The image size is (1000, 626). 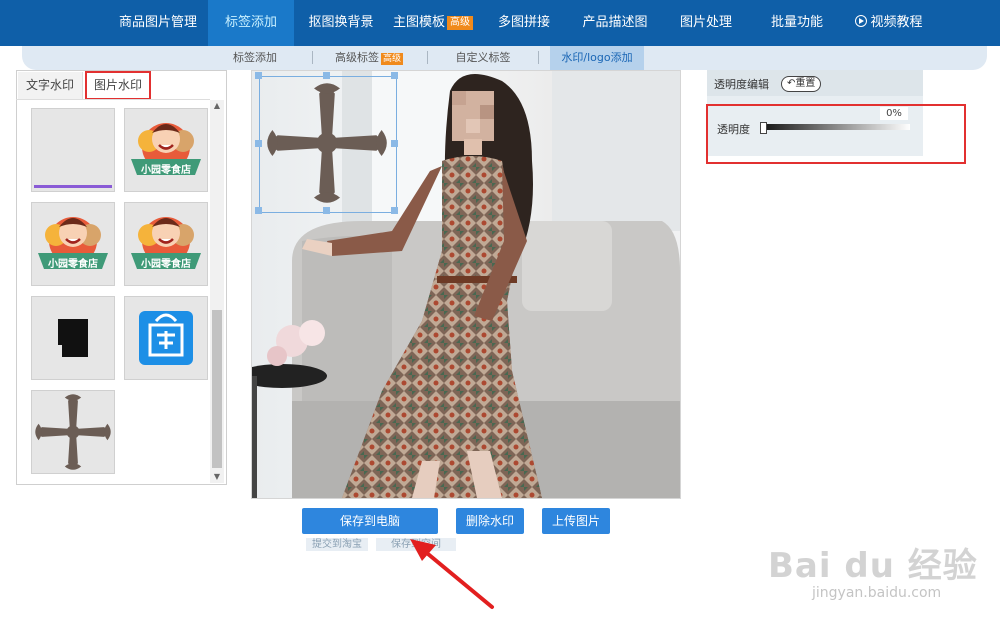 What do you see at coordinates (217, 477) in the screenshot?
I see `scroll-down-icon: ▼` at bounding box center [217, 477].